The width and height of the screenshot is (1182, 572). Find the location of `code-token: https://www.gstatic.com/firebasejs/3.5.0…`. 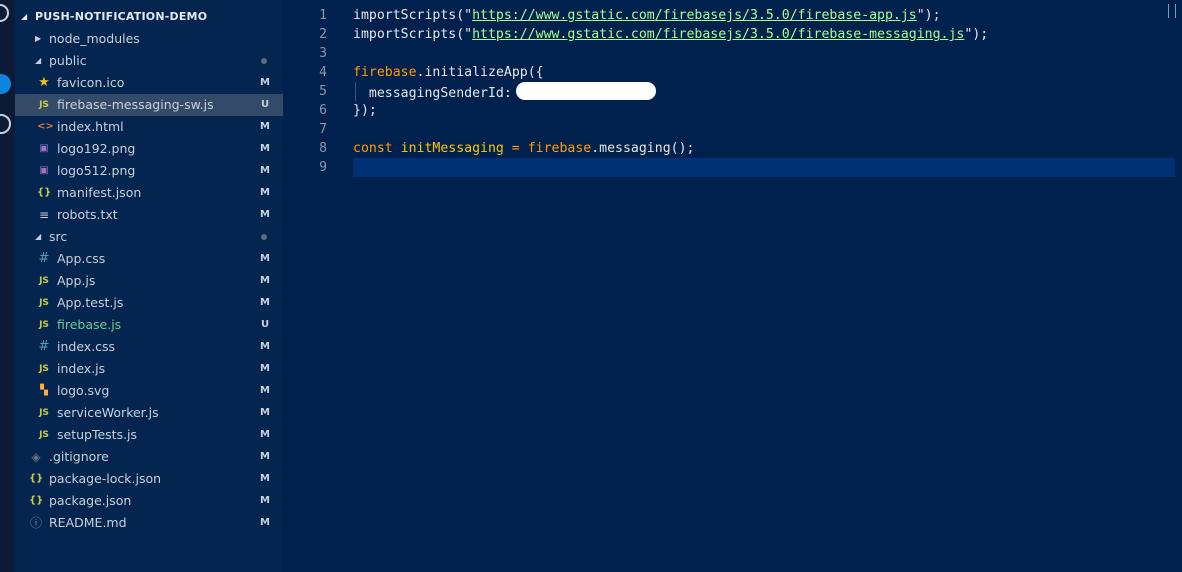

code-token: https://www.gstatic.com/firebasejs/3.5.0… is located at coordinates (718, 34).